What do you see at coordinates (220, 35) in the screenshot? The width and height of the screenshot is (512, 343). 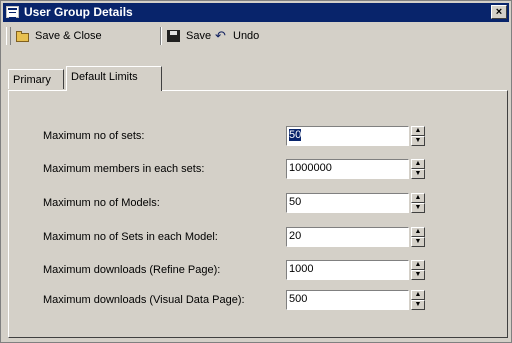 I see `undo-arrow-icon: ↶` at bounding box center [220, 35].